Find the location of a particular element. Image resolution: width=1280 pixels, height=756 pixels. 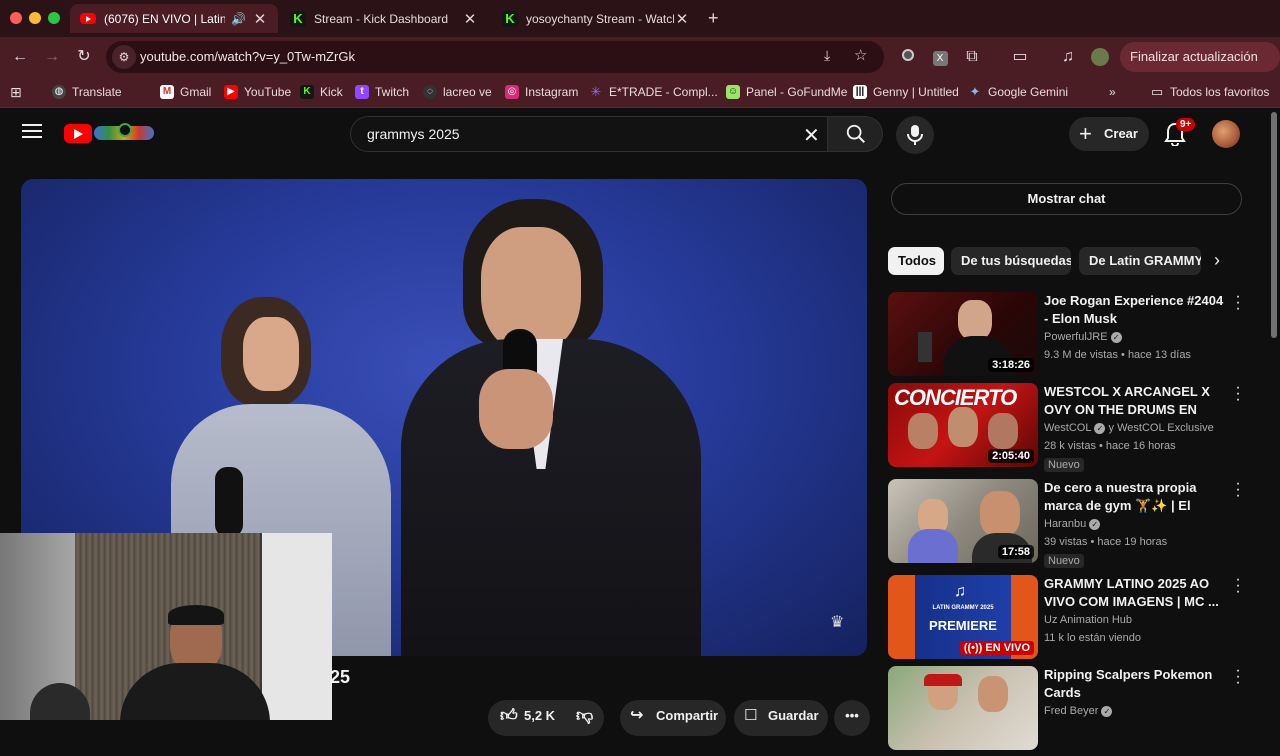

video-thumbnail: 17:58 is located at coordinates (963, 521).